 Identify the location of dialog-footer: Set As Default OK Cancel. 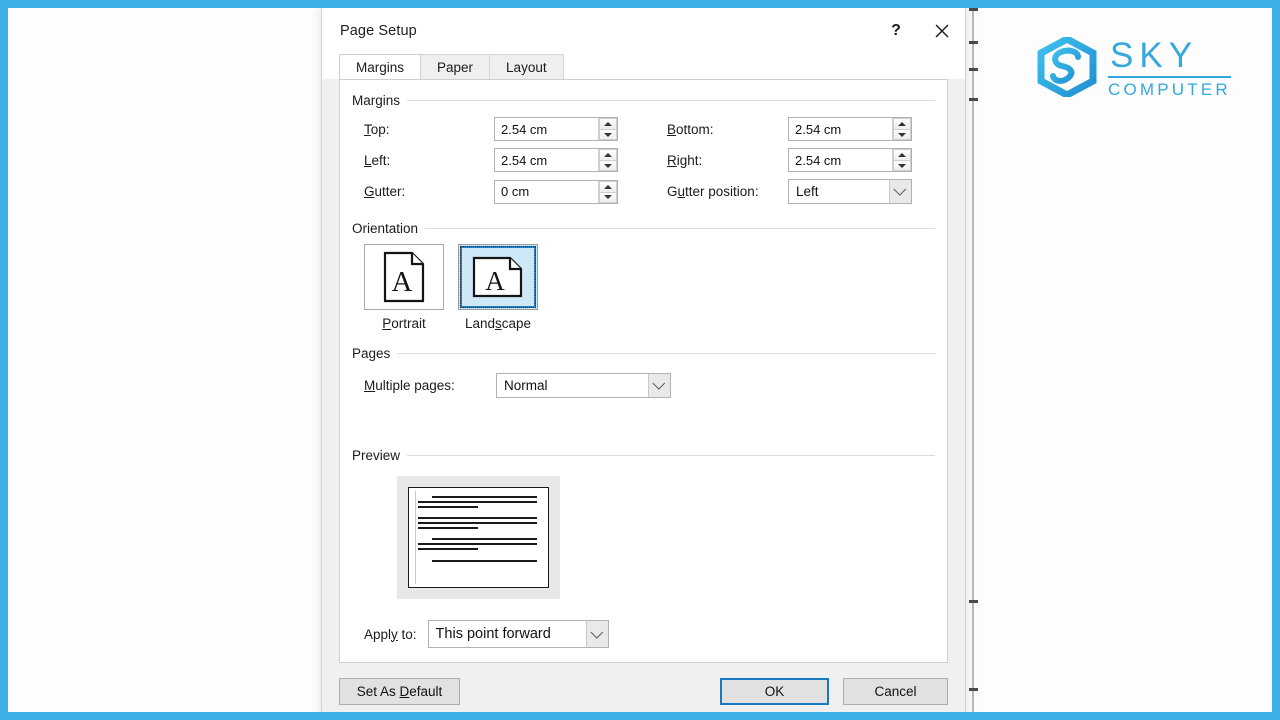
(643, 687).